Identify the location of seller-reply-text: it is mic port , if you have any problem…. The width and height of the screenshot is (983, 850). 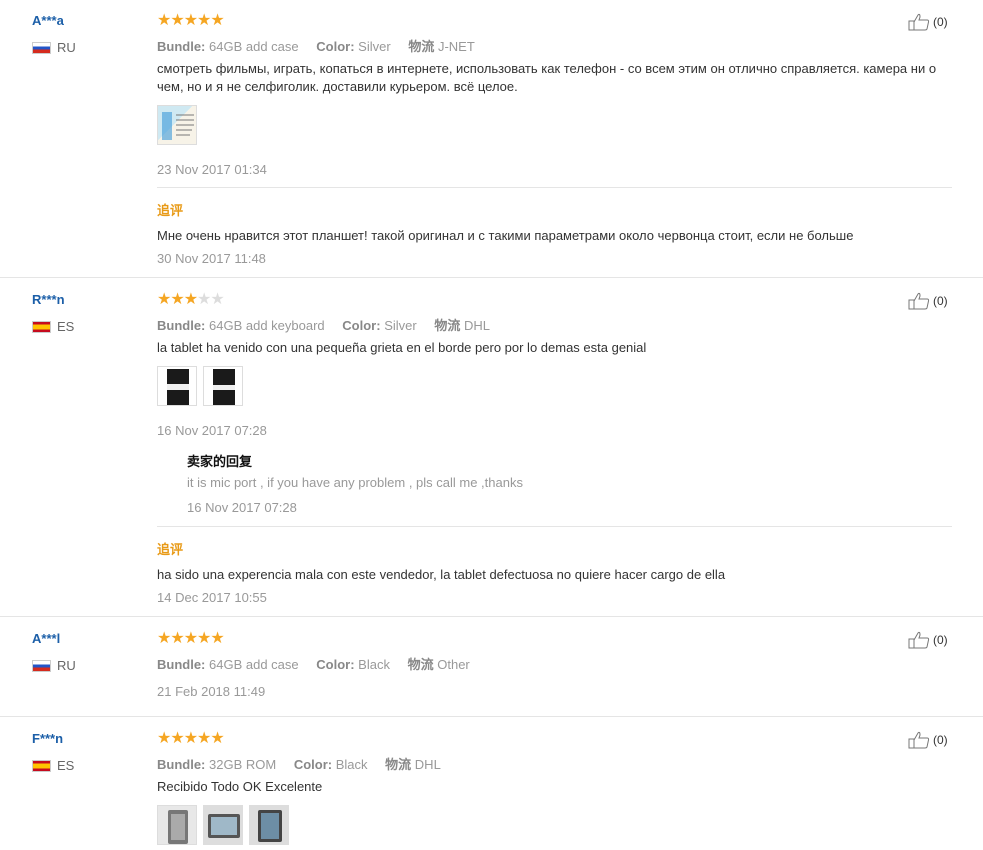
(355, 482).